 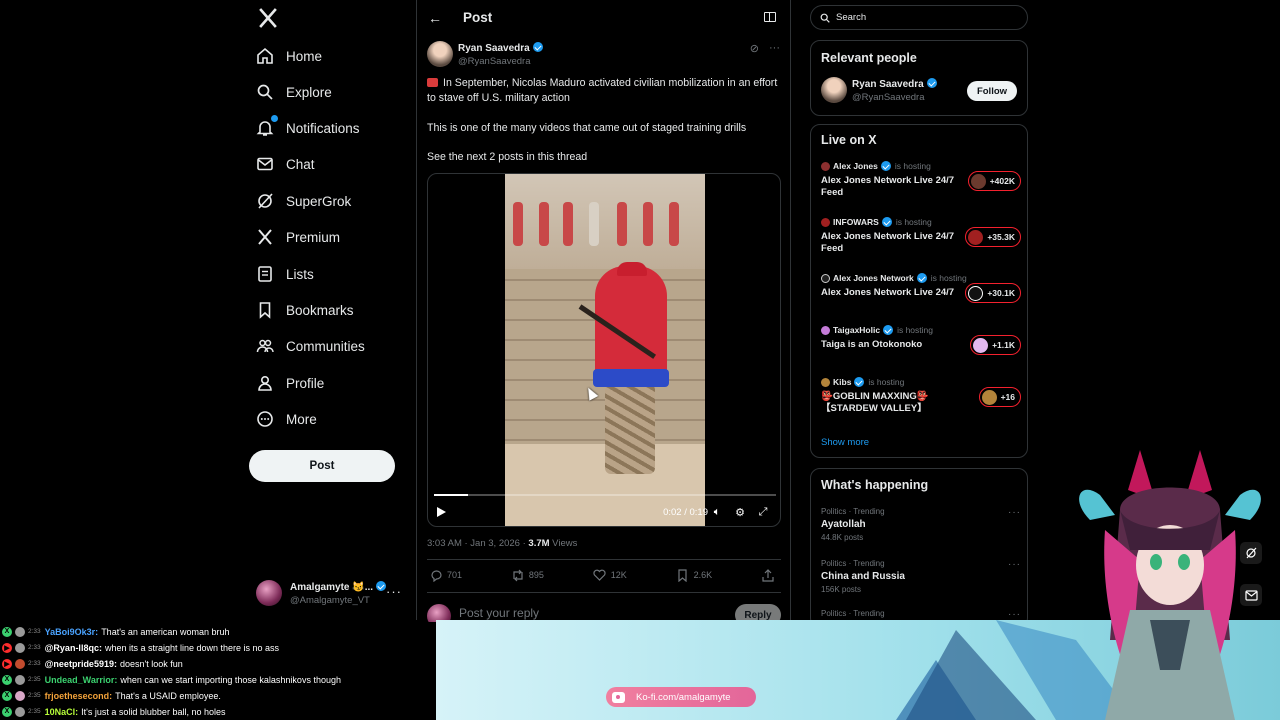 I want to click on person-icon, so click(x=265, y=383).